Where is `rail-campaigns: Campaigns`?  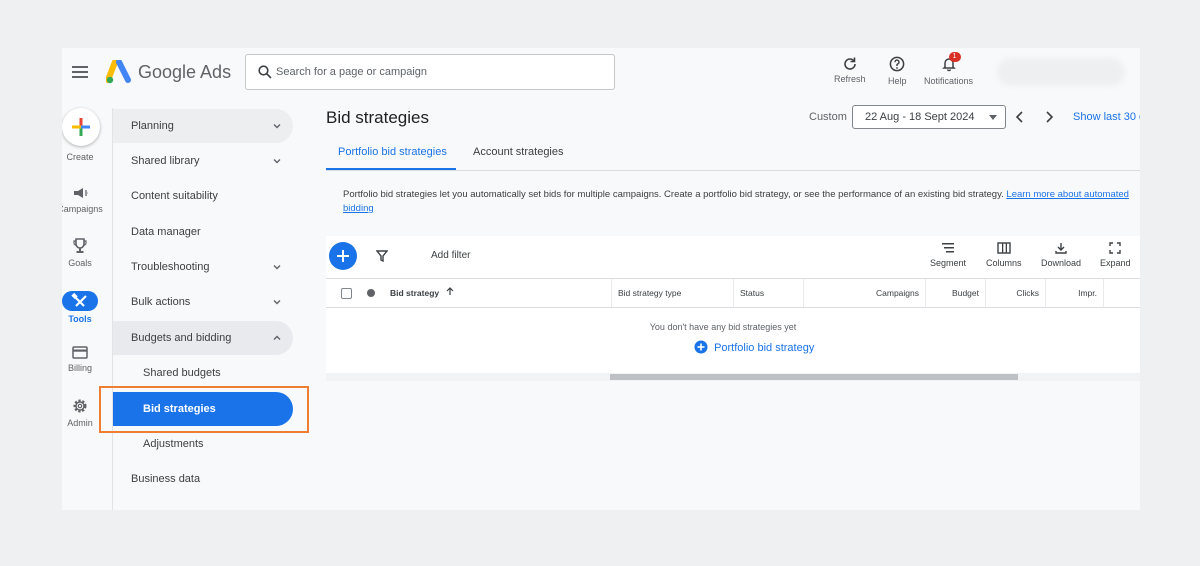
rail-campaigns: Campaigns is located at coordinates (86, 200).